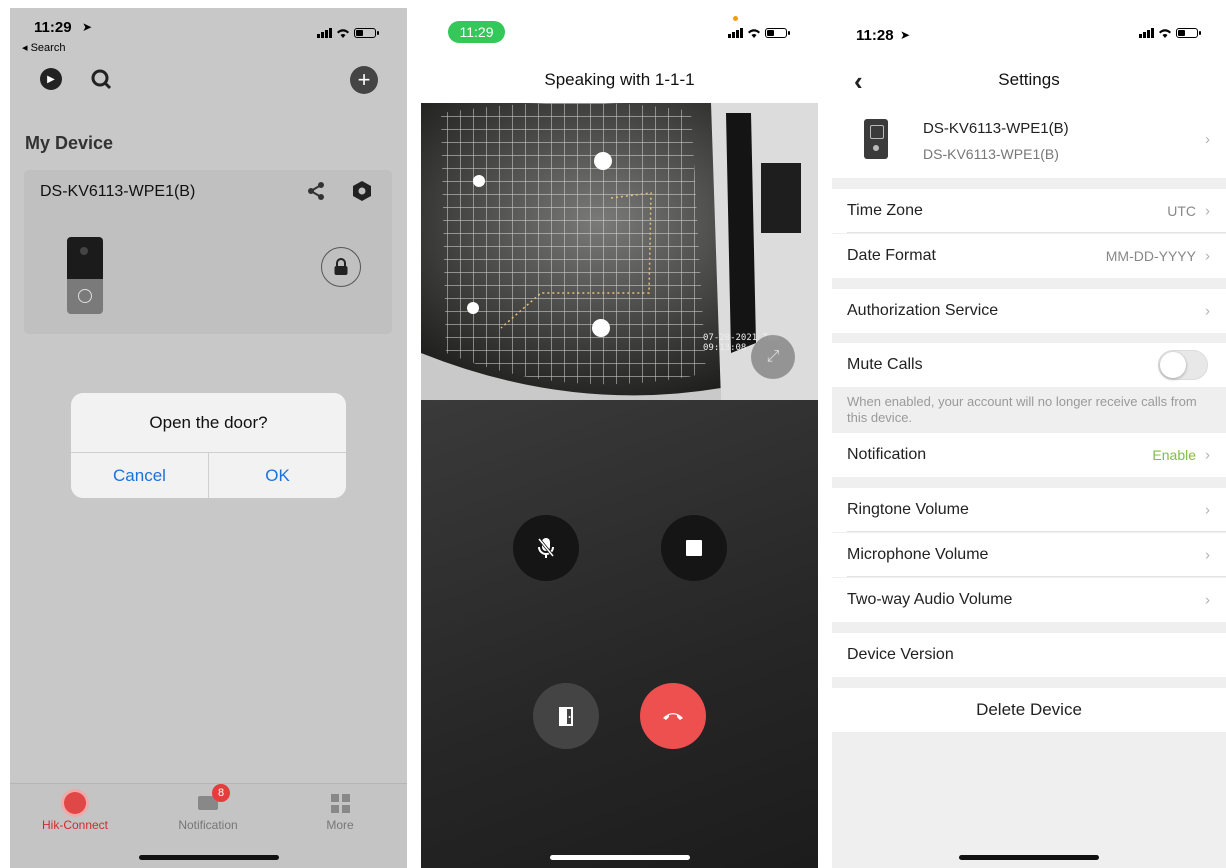  Describe the element at coordinates (908, 509) in the screenshot. I see `row-label: Ringtone Volume` at that location.